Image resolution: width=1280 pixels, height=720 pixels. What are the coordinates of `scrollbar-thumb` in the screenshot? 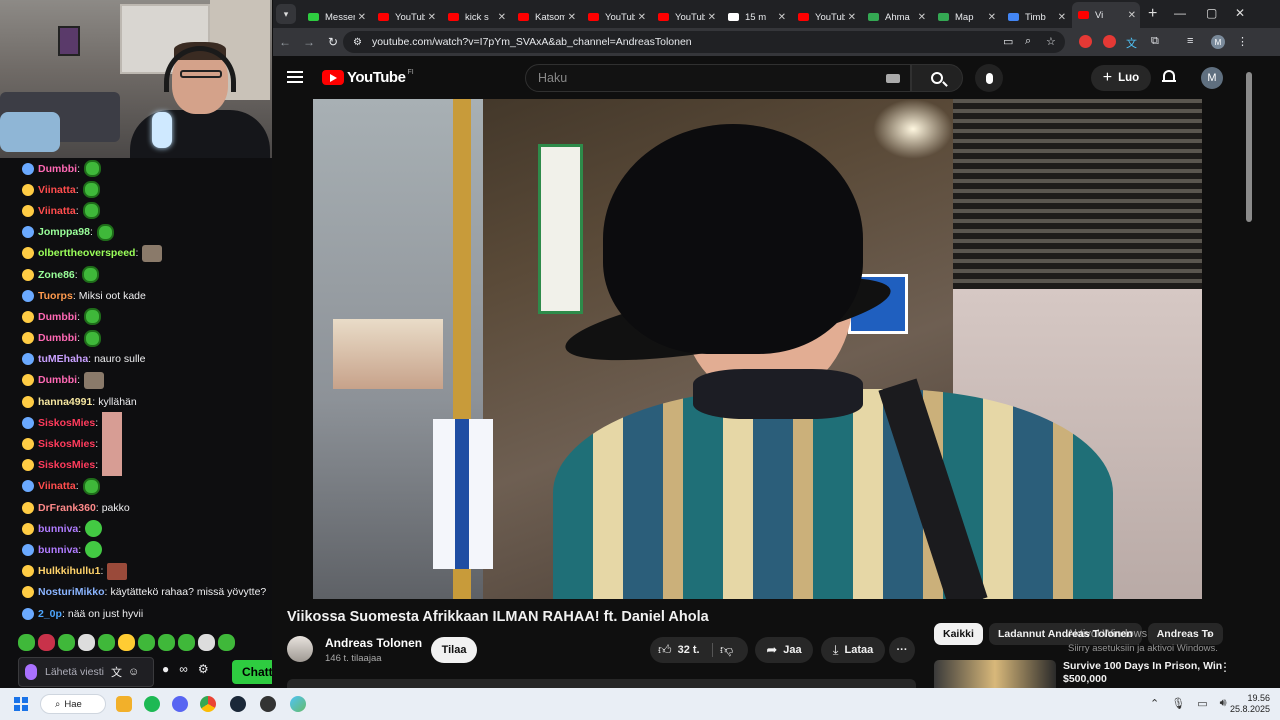 It's located at (1249, 147).